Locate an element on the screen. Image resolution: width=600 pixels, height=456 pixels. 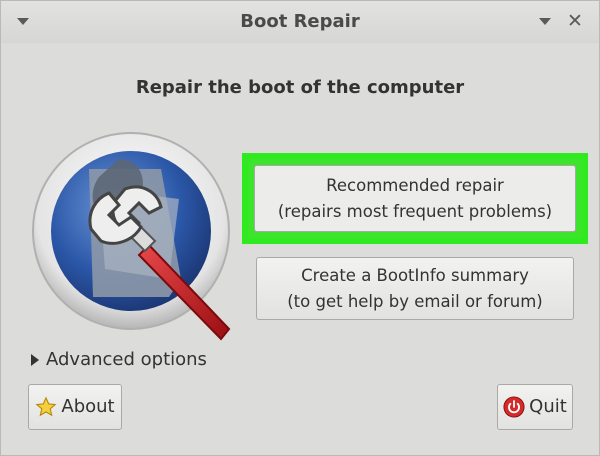
minimize-button is located at coordinates (545, 21).